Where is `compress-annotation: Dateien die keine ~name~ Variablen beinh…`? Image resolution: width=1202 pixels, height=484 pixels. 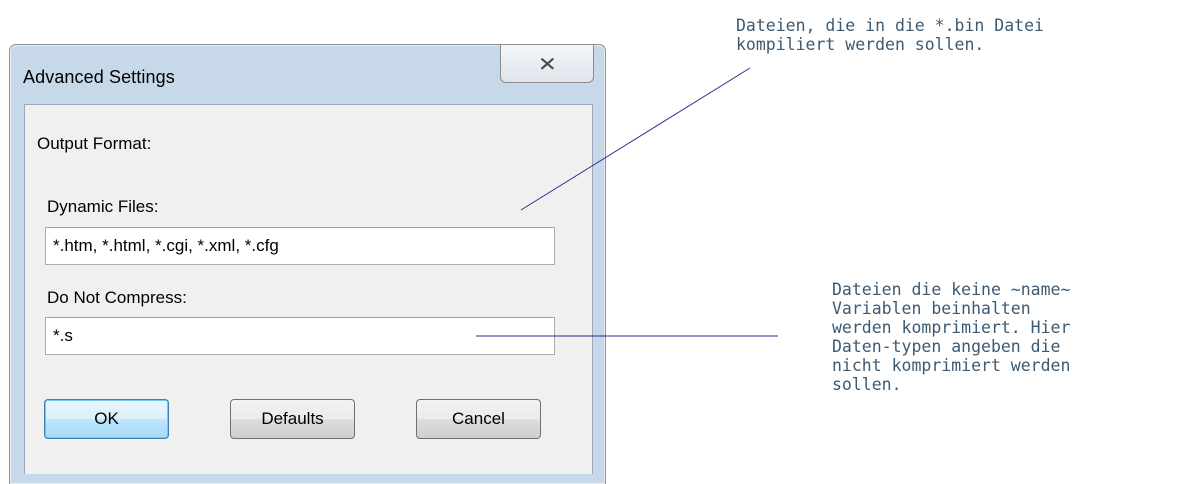 compress-annotation: Dateien die keine ~name~ Variablen beinh… is located at coordinates (951, 337).